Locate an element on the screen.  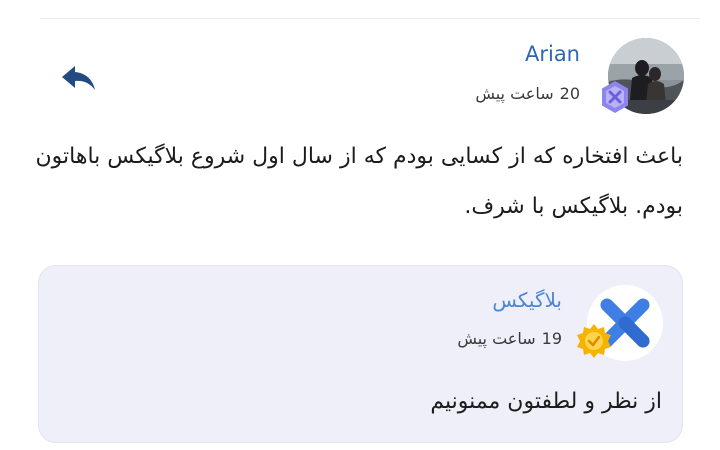
reply-timestamp: ساعت پیش 19 is located at coordinates (509, 338).